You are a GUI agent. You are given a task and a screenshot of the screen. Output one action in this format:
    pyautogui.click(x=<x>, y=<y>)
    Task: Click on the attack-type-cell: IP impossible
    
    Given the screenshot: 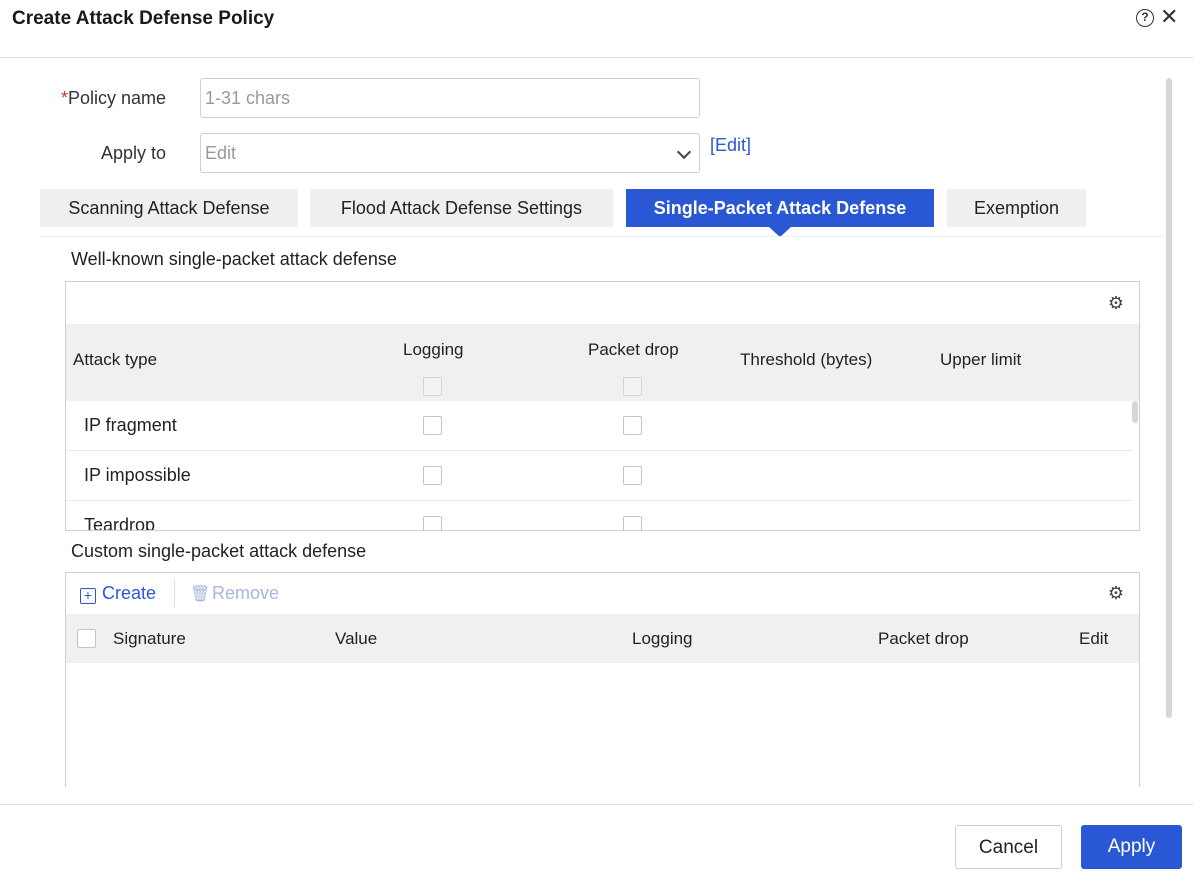 What is the action you would take?
    pyautogui.click(x=137, y=475)
    